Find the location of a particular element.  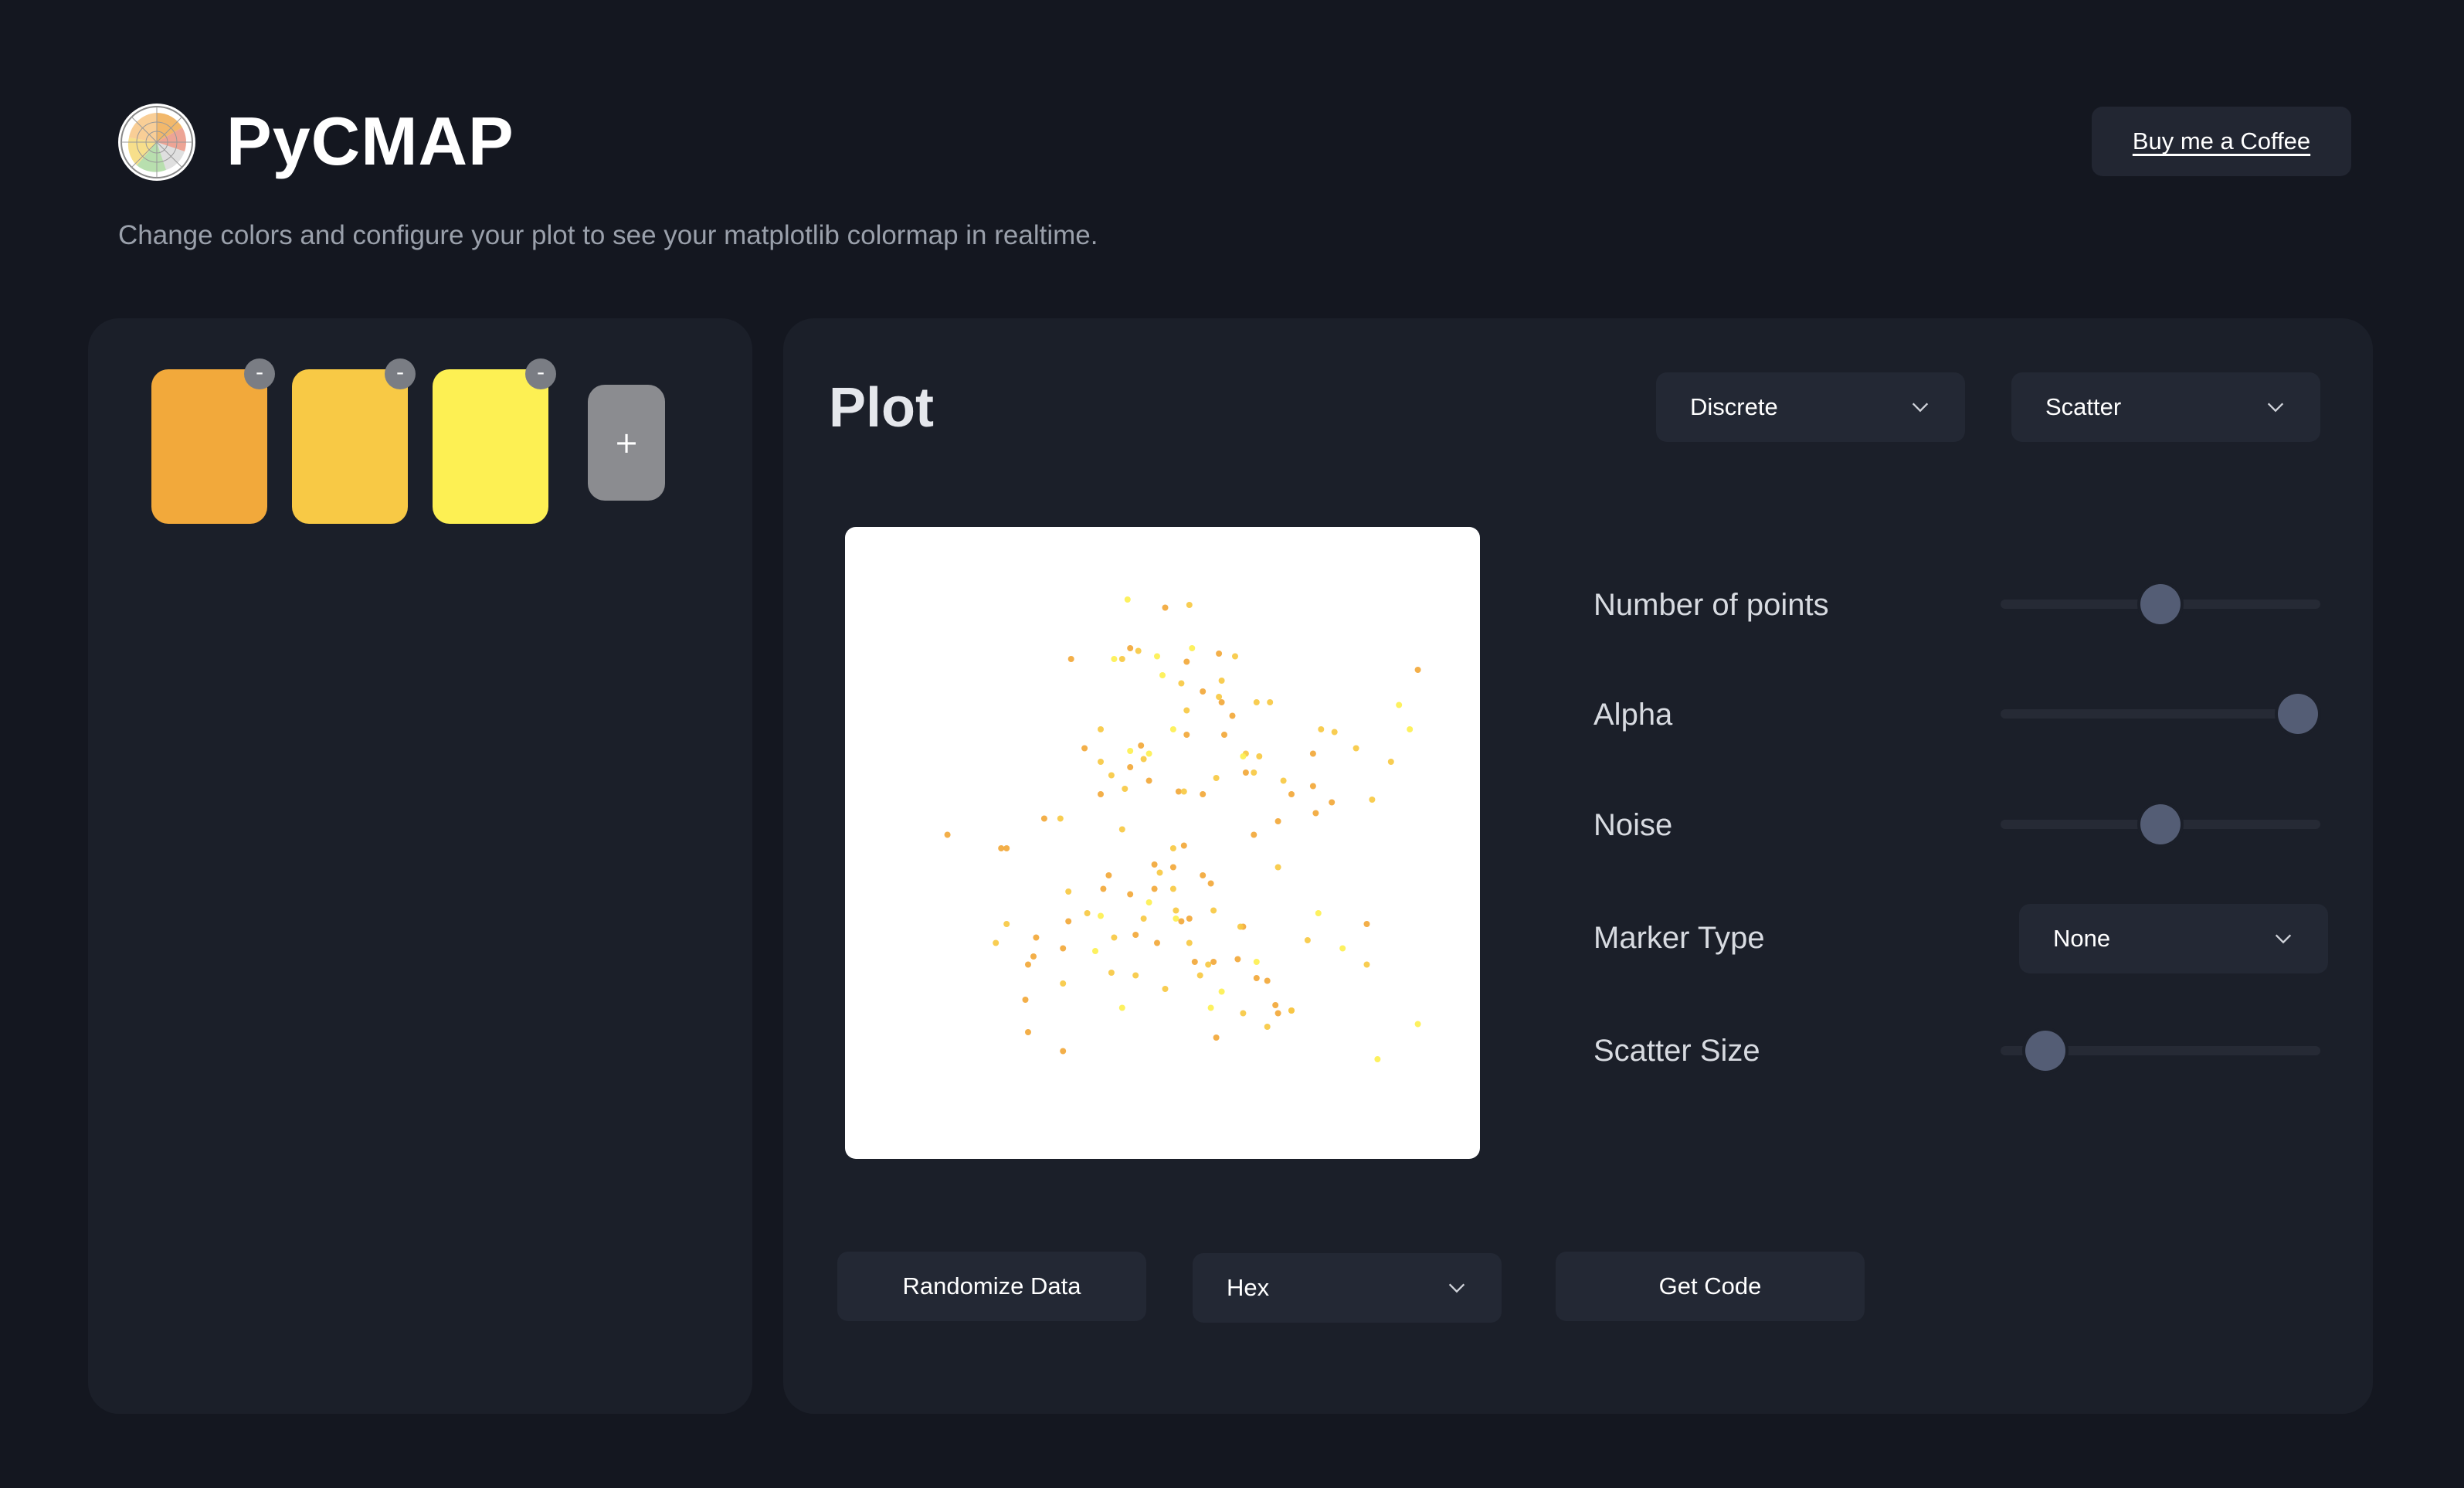

color-swatch-1: - is located at coordinates (213, 441).